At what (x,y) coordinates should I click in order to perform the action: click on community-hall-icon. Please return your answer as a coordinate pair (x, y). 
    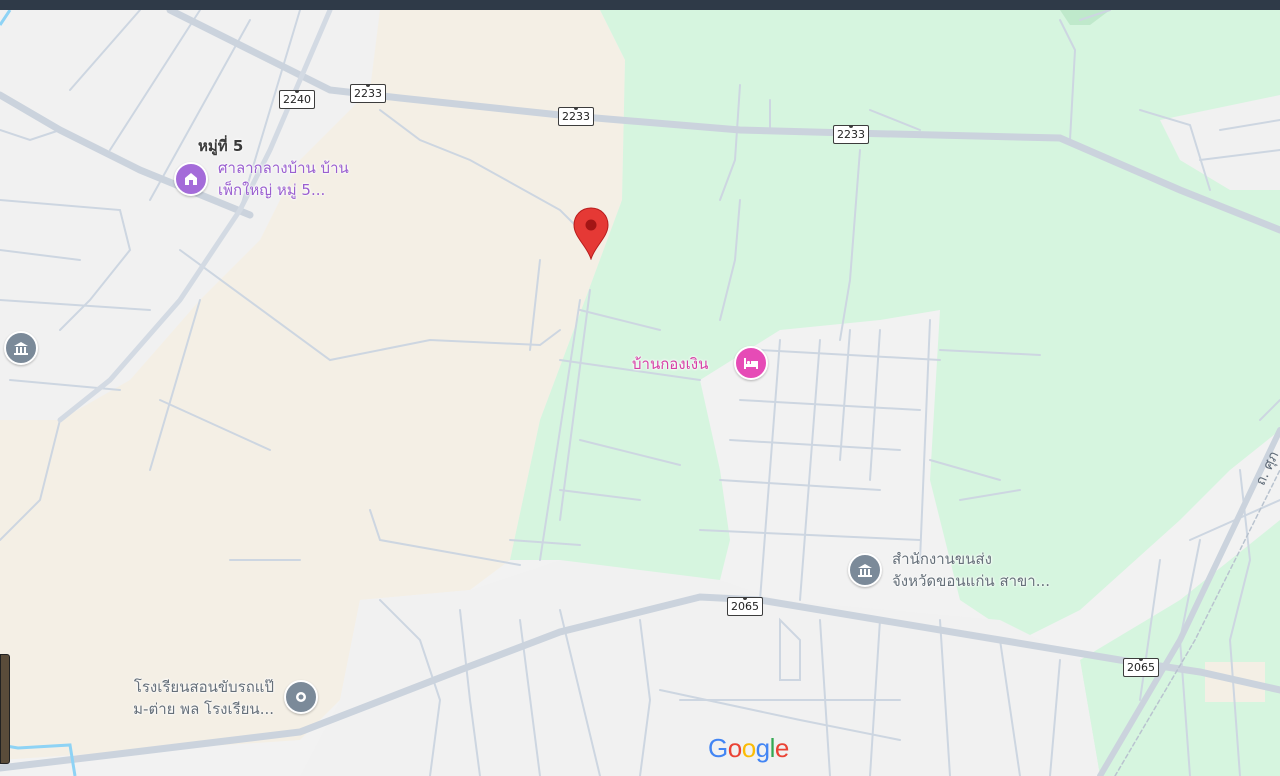
    Looking at the image, I should click on (191, 179).